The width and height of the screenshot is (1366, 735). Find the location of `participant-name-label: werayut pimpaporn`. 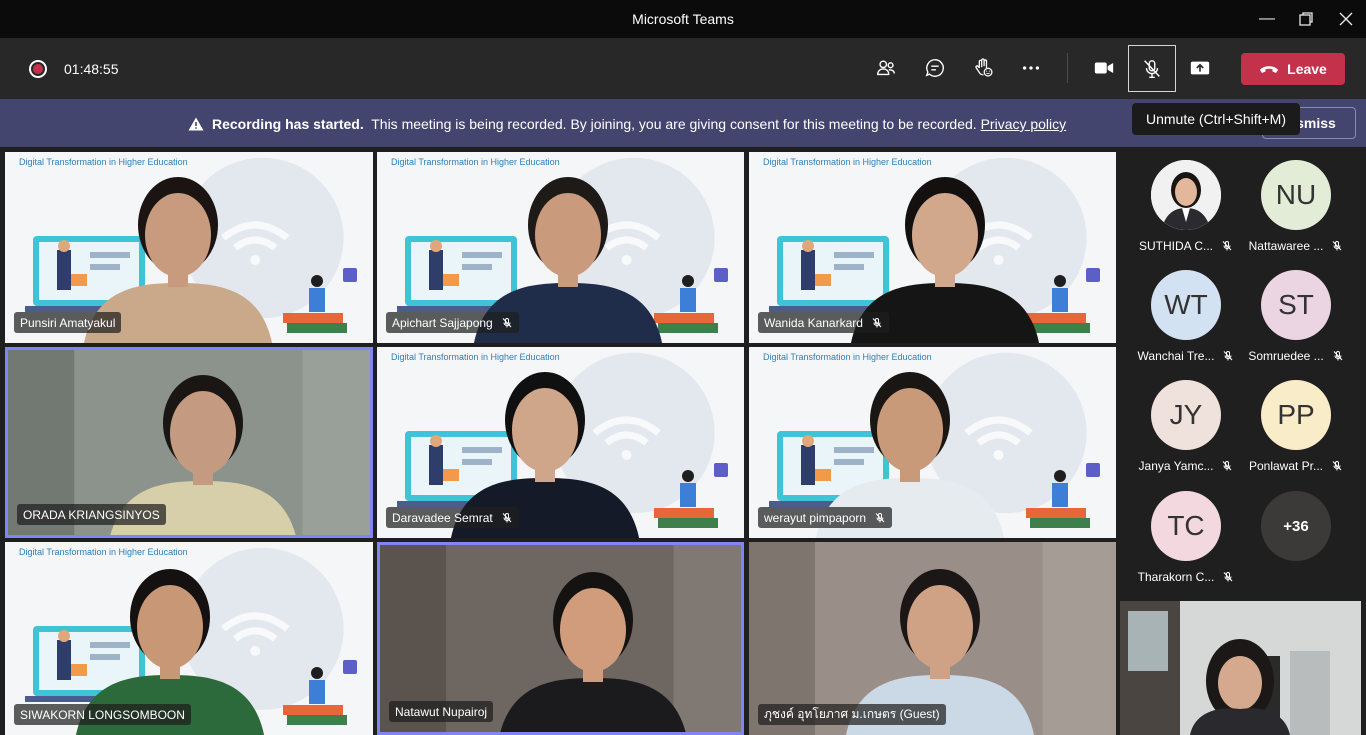

participant-name-label: werayut pimpaporn is located at coordinates (825, 517).